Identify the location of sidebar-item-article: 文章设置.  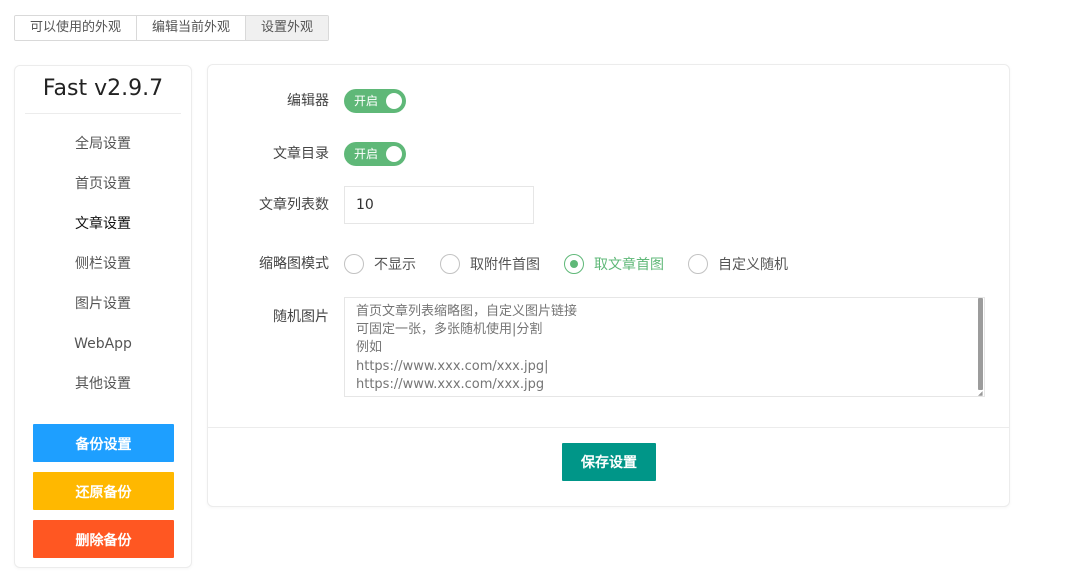
(103, 224).